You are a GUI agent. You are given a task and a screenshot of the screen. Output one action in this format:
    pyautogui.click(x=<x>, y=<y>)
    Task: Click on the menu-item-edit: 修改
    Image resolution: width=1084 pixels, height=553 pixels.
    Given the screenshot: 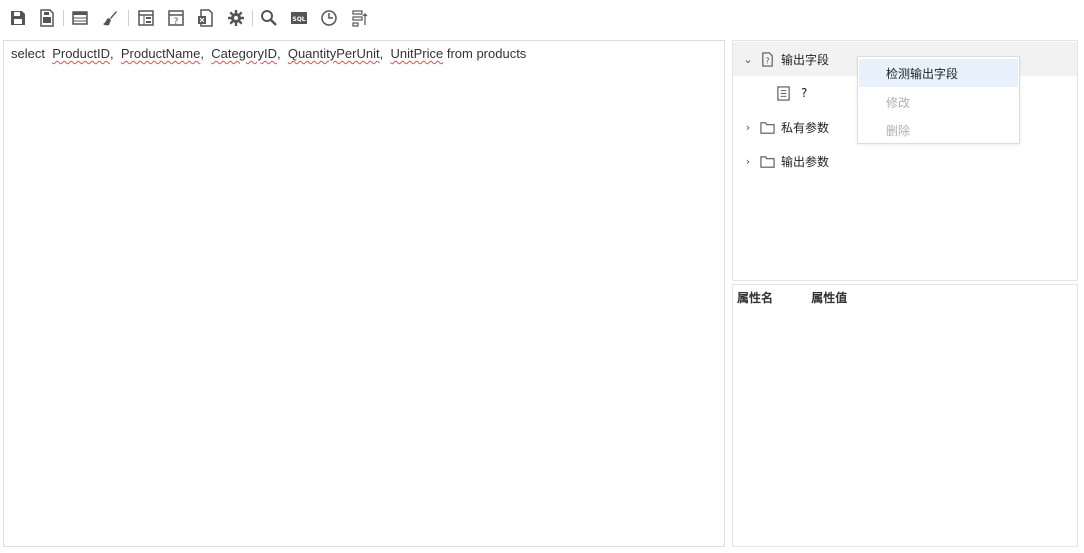 What is the action you would take?
    pyautogui.click(x=938, y=102)
    